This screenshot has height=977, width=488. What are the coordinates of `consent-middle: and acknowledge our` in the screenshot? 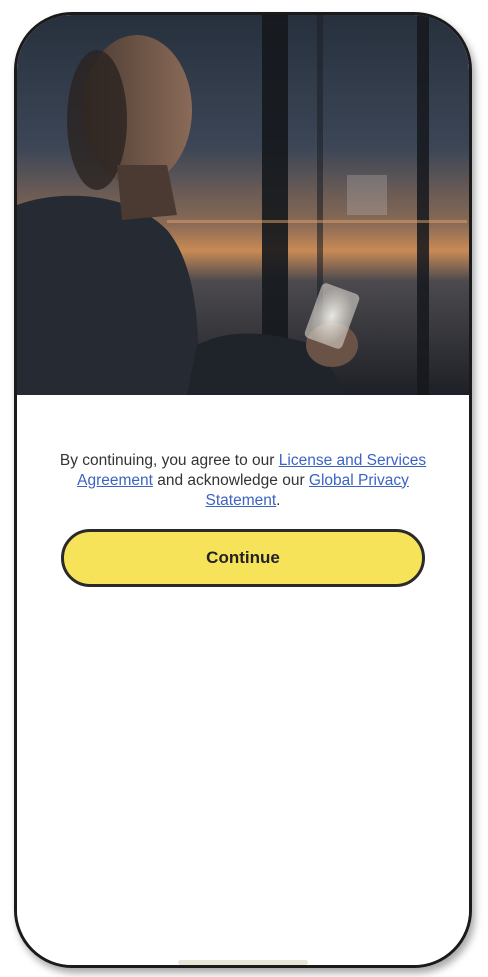 It's located at (230, 480).